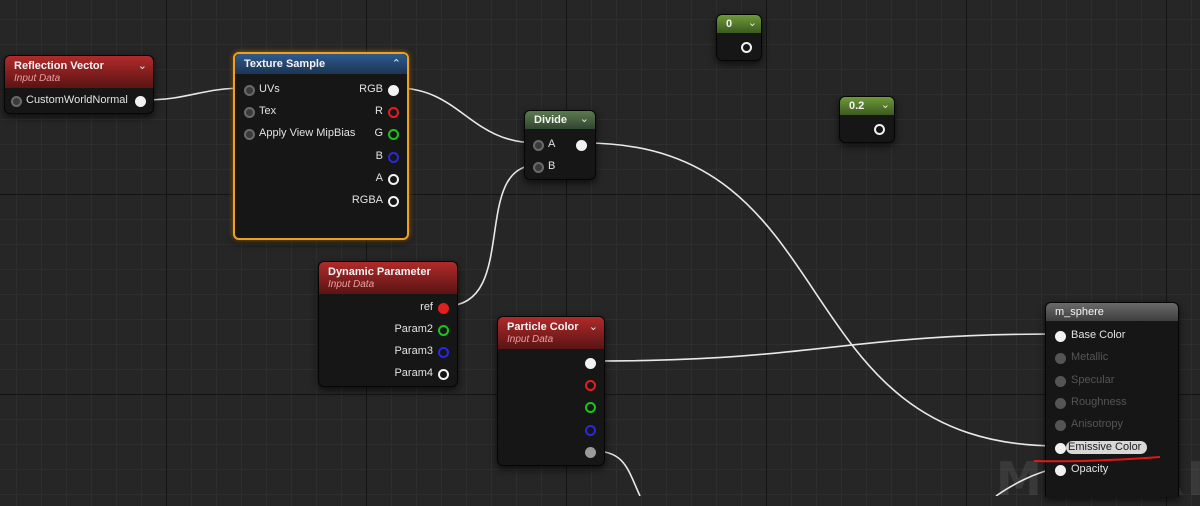 The image size is (1200, 506). Describe the element at coordinates (426, 307) in the screenshot. I see `output-label: ref` at that location.